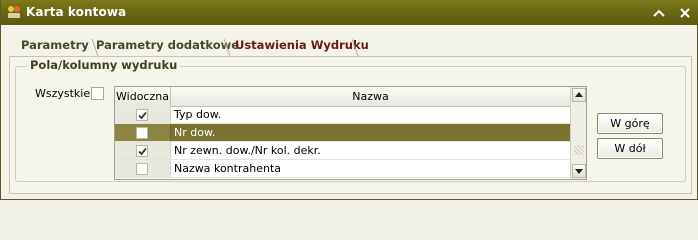  I want to click on table-row: Nr zewn. dow./Nr kol. dekr., so click(342, 151).